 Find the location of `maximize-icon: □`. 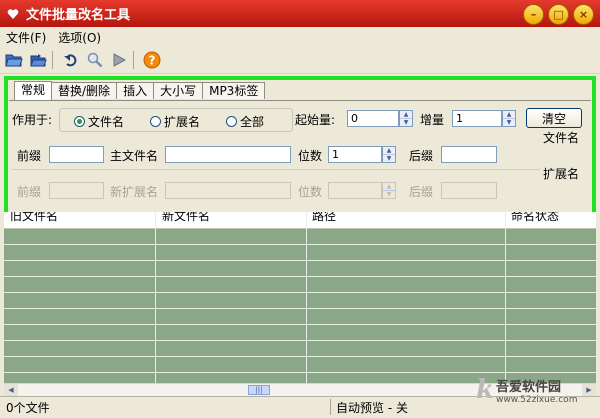

maximize-icon: □ is located at coordinates (558, 14).